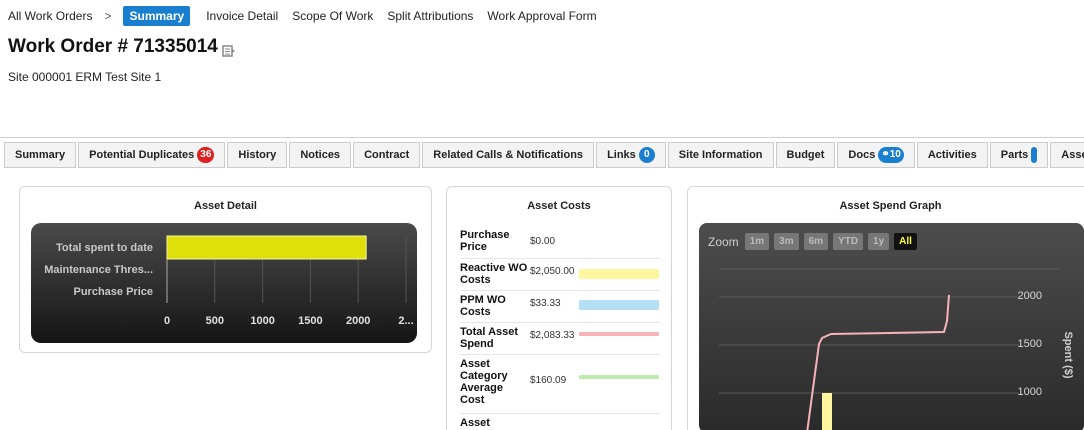  What do you see at coordinates (157, 16) in the screenshot?
I see `nav-summary: Summary` at bounding box center [157, 16].